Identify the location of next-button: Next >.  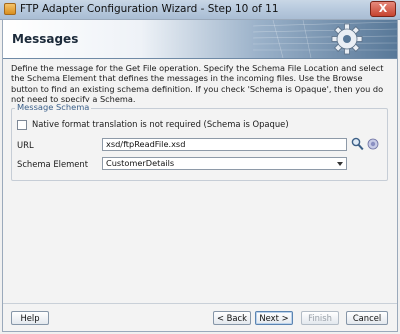
(274, 318).